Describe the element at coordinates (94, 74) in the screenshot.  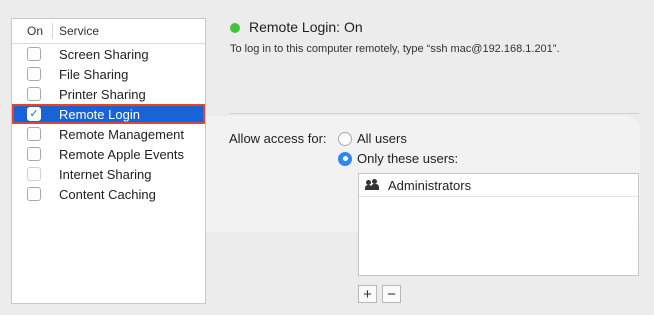
I see `service-label: File Sharing` at that location.